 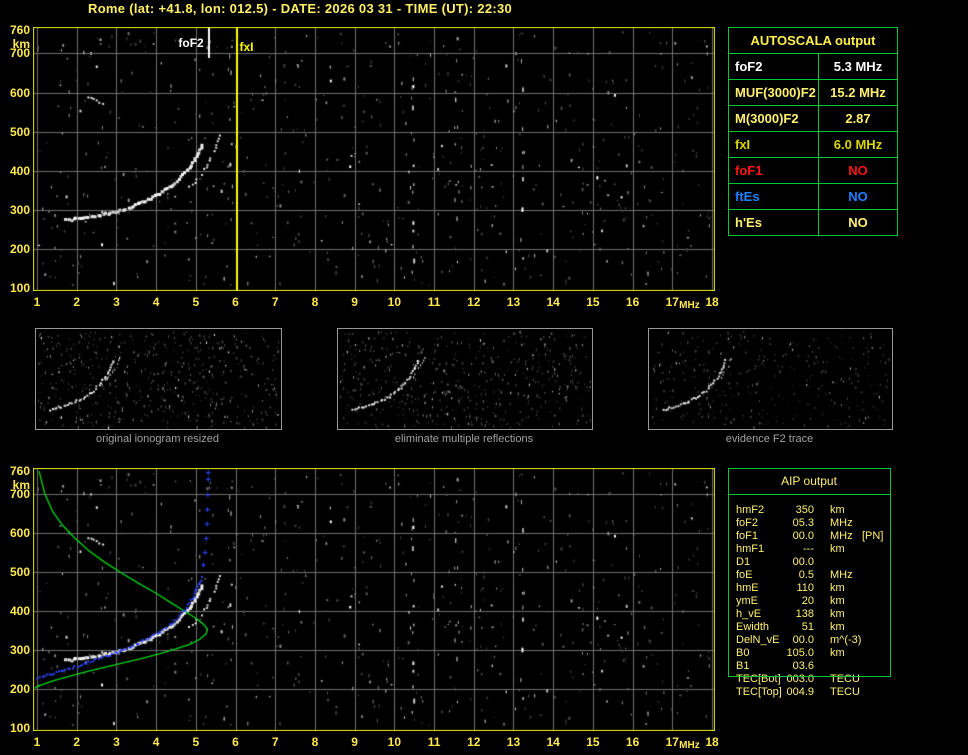 I want to click on aip-row-hmf2: hmF2 350 km, so click(x=813, y=510).